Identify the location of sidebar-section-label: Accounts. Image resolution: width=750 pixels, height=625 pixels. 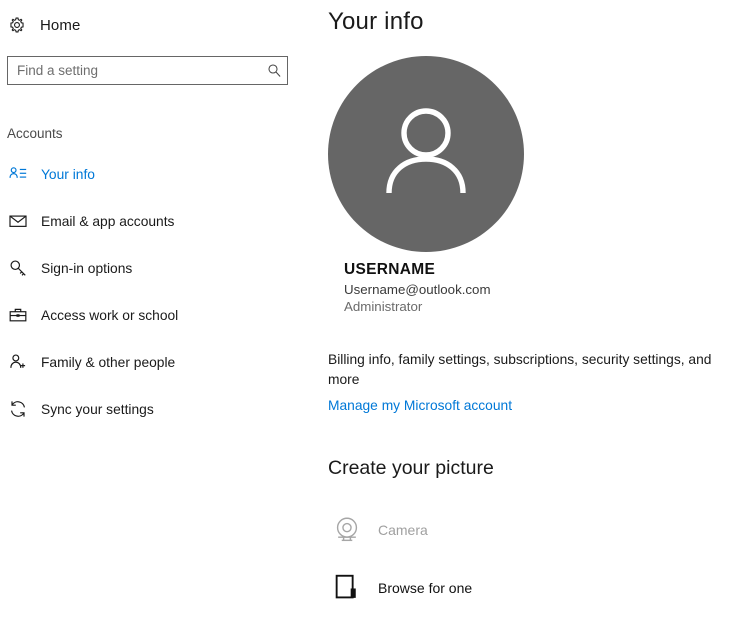
(35, 133).